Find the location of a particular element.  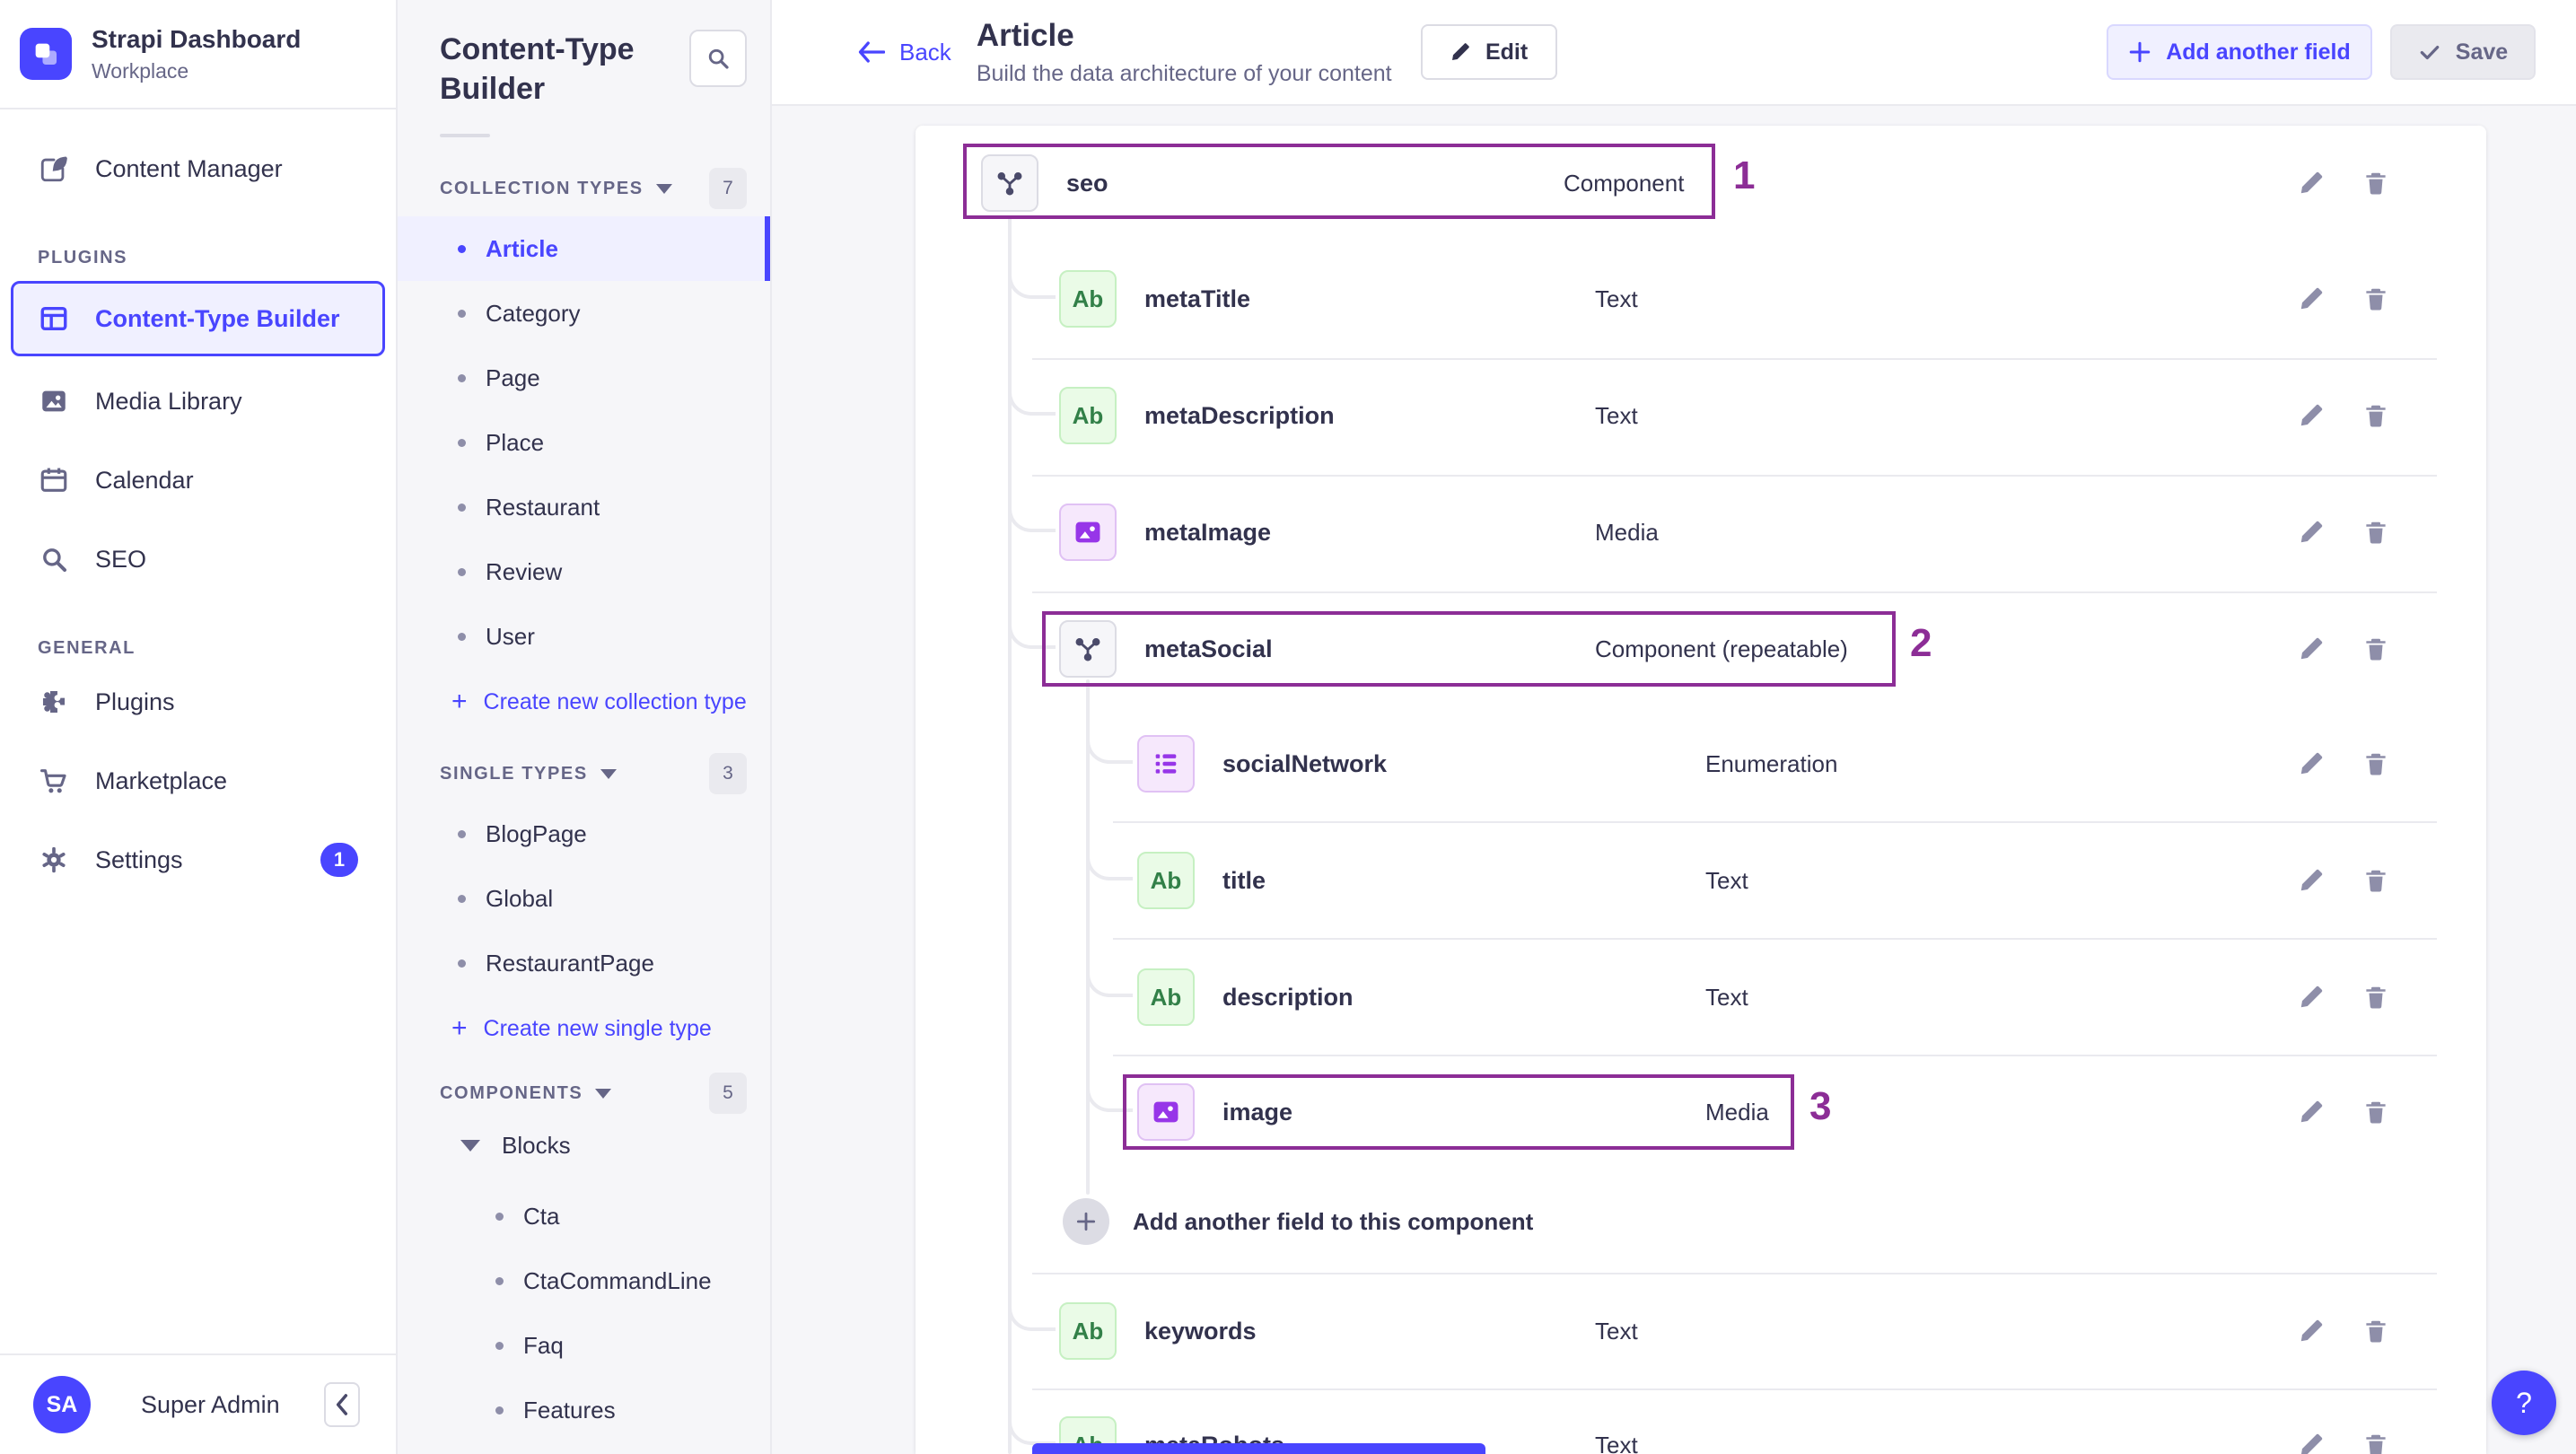

back-link: Back is located at coordinates (904, 52).